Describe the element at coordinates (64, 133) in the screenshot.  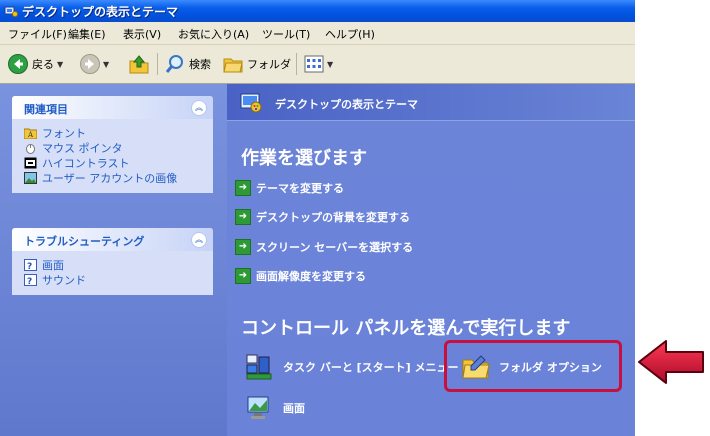
I see `related-link-label: フォント` at that location.